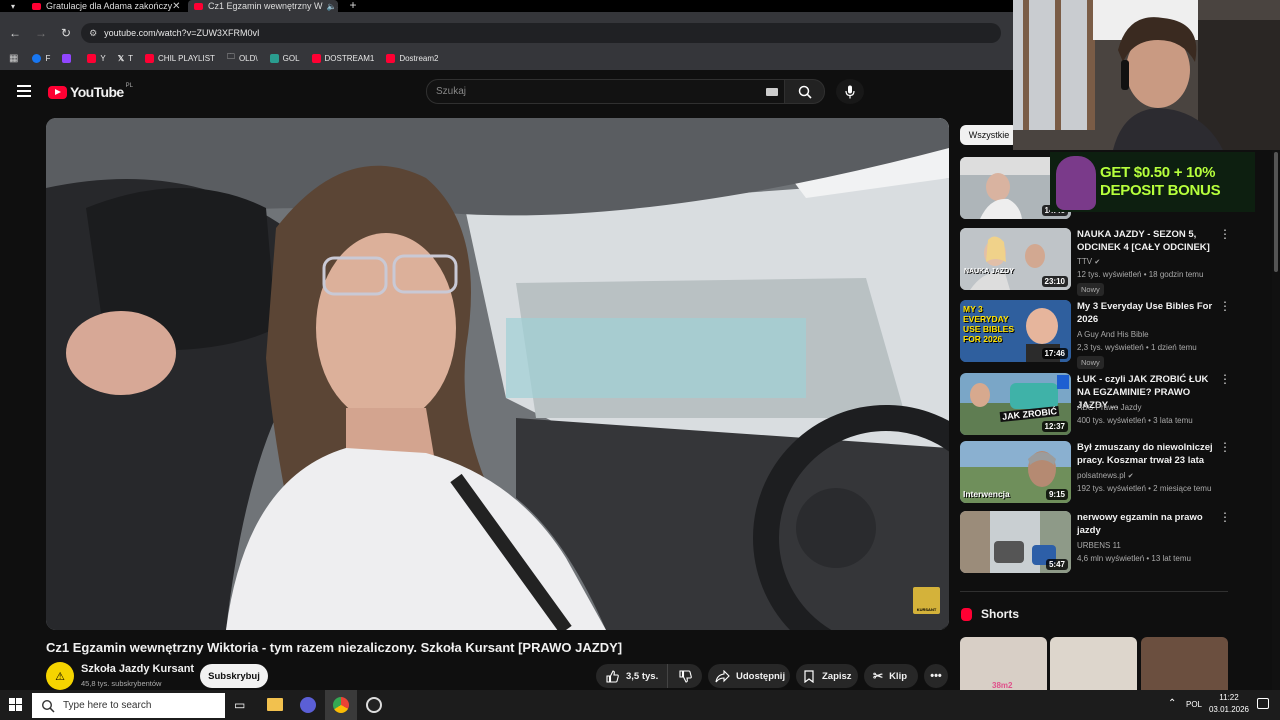 This screenshot has width=1280, height=720. I want to click on browser-toolbar: ← → ↻ ⚙ youtube.com/watch?v=ZUW3XFRM0vI, so click(506, 33).